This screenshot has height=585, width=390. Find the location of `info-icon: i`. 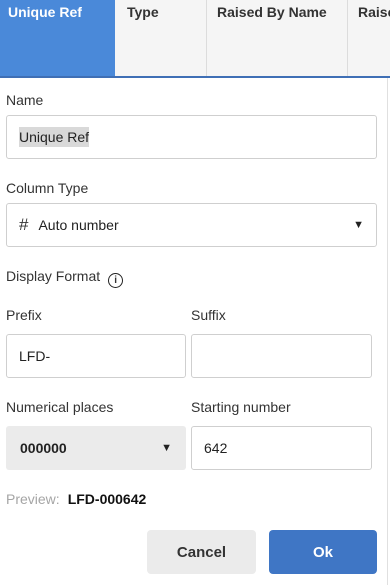

info-icon: i is located at coordinates (116, 280).